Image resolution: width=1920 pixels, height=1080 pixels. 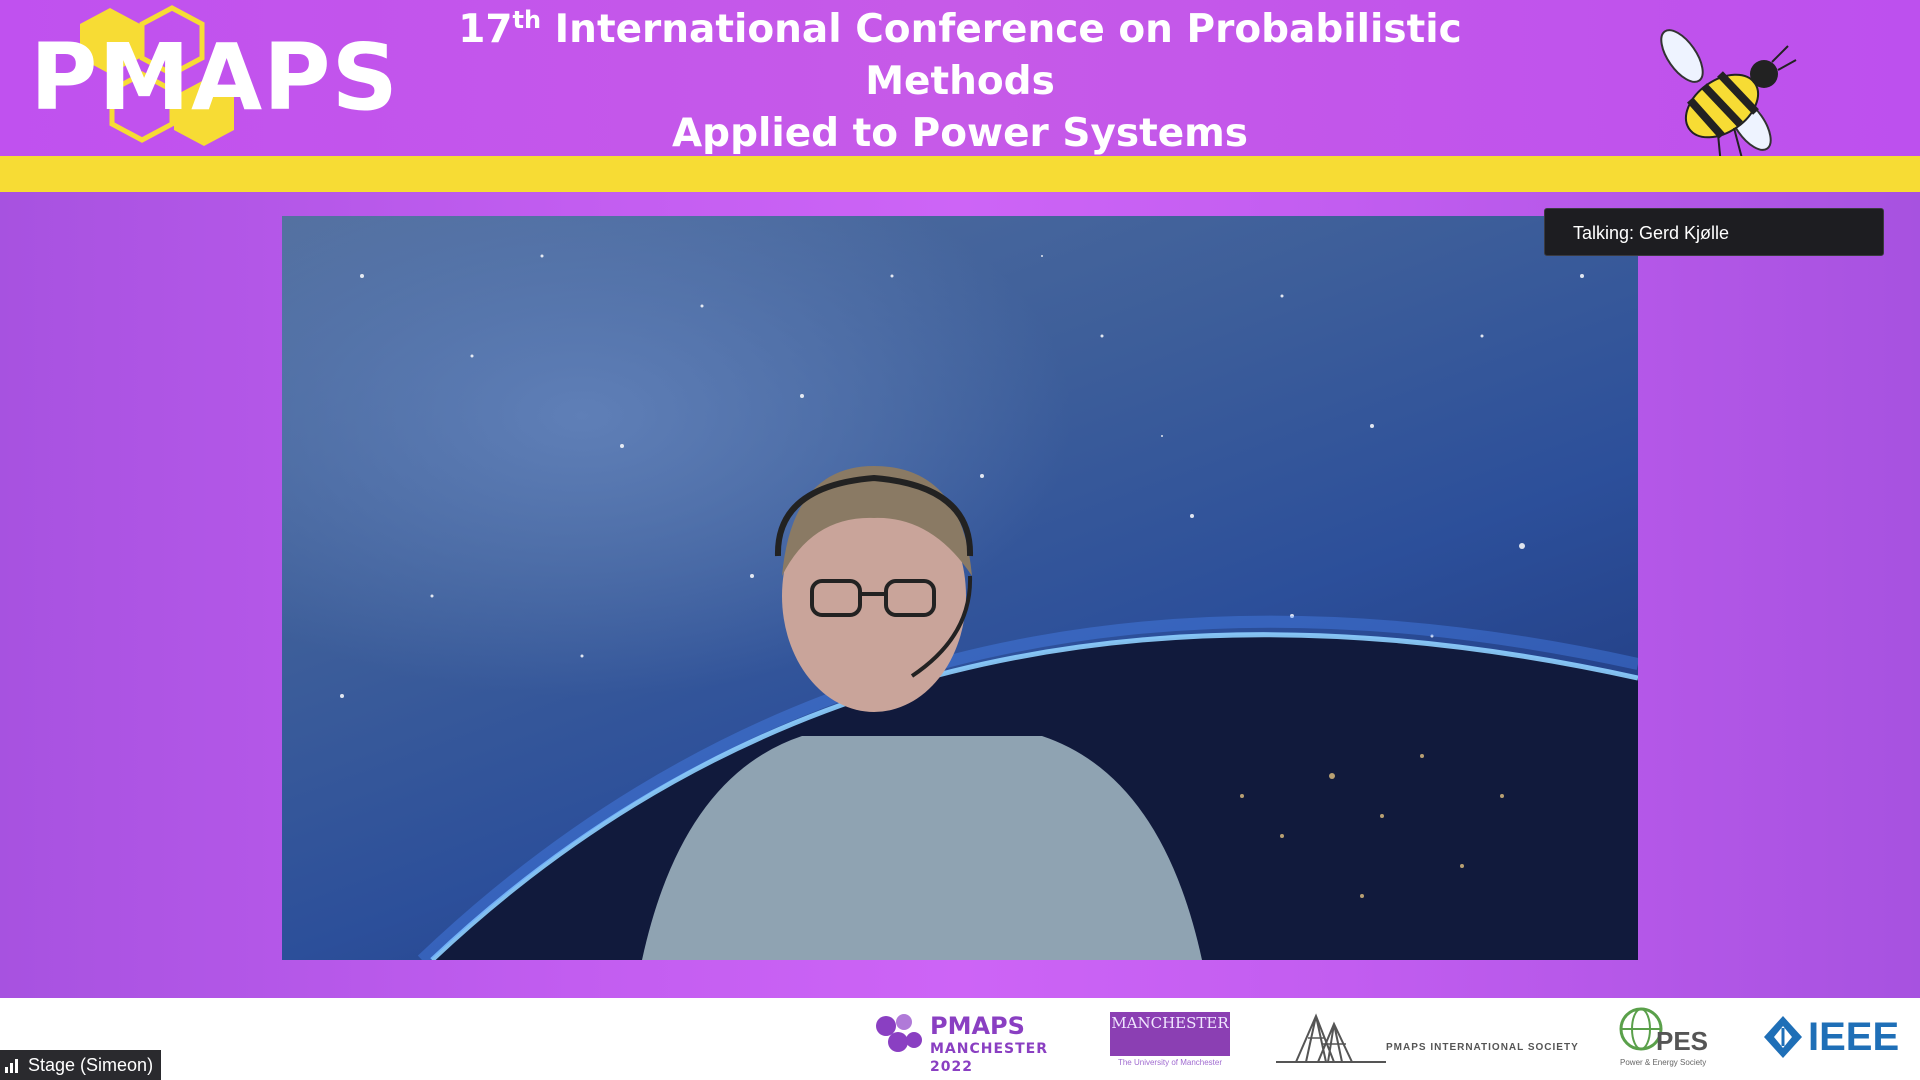 I want to click on pmaps-small-name: PMAPS, so click(x=977, y=1026).